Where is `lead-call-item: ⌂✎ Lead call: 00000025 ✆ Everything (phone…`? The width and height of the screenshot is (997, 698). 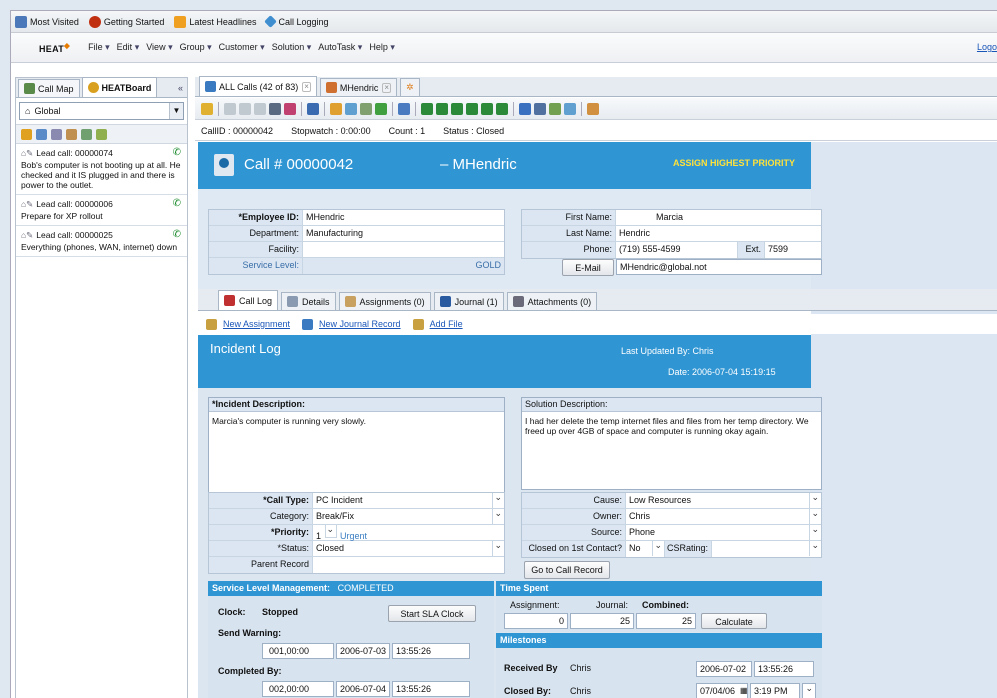 lead-call-item: ⌂✎ Lead call: 00000025 ✆ Everything (phone… is located at coordinates (101, 241).